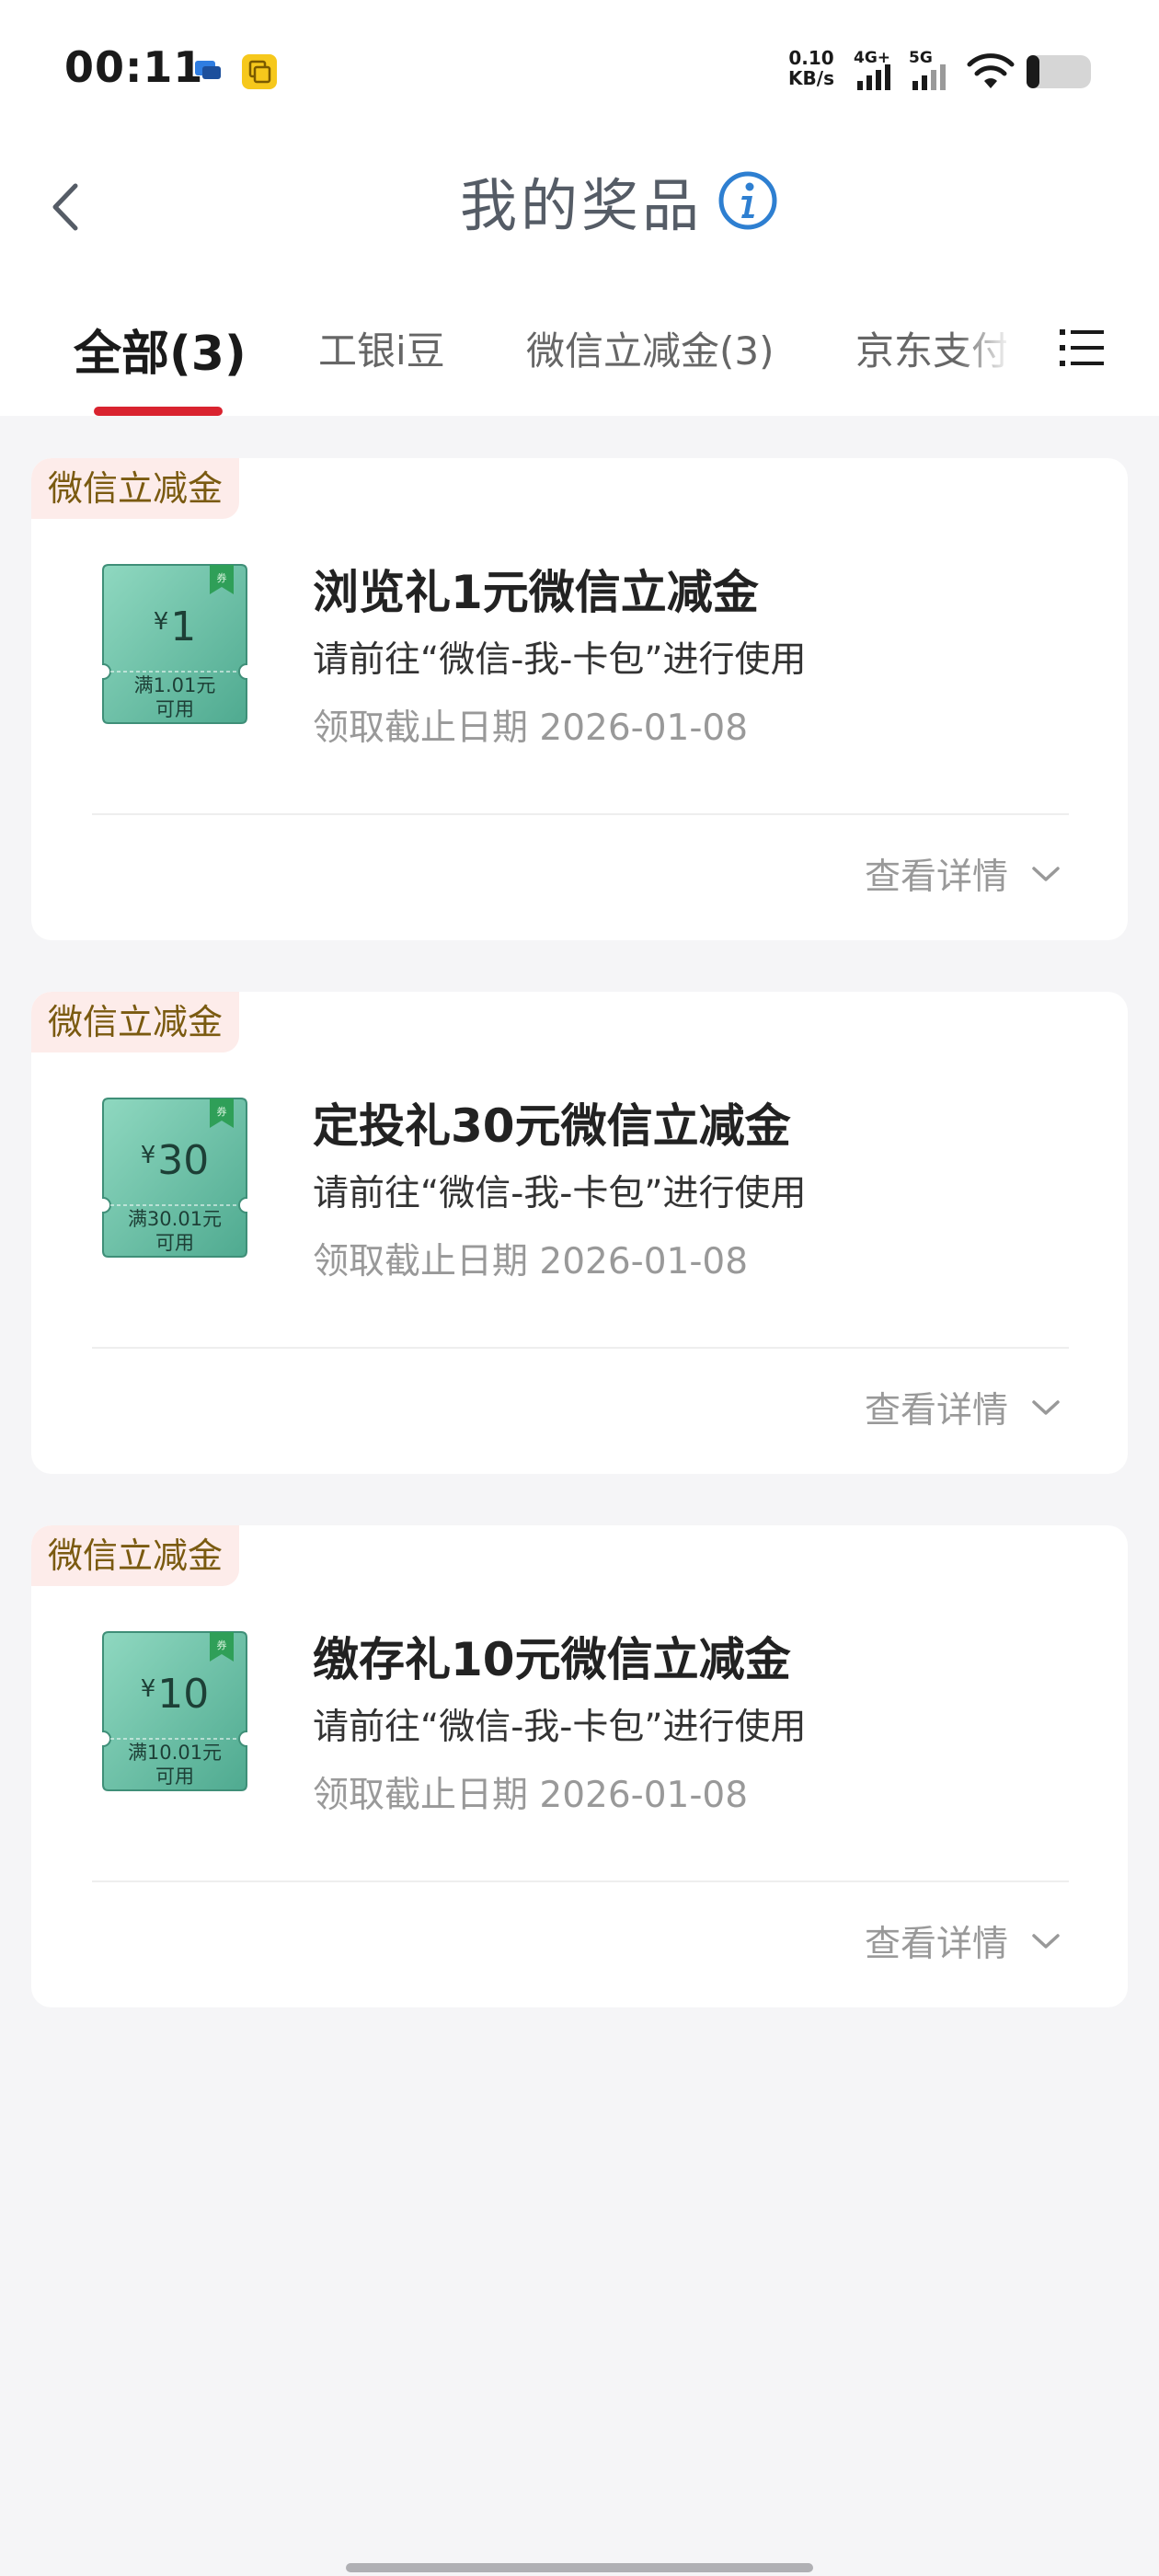  I want to click on coupon-condition: 满1.01元 可用, so click(174, 697).